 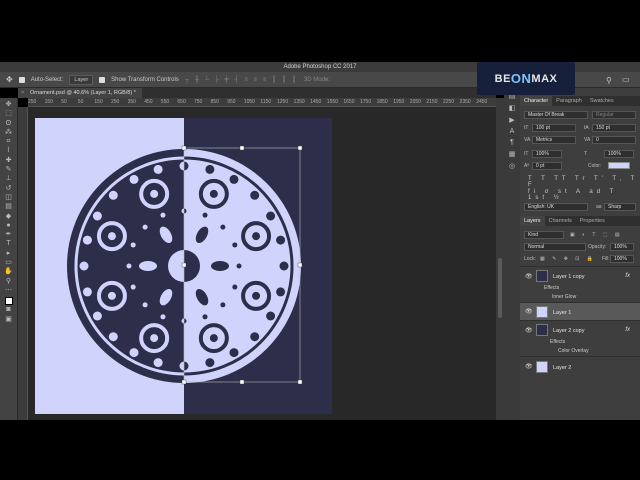 What do you see at coordinates (532, 221) in the screenshot?
I see `tab-layers: Layers` at bounding box center [532, 221].